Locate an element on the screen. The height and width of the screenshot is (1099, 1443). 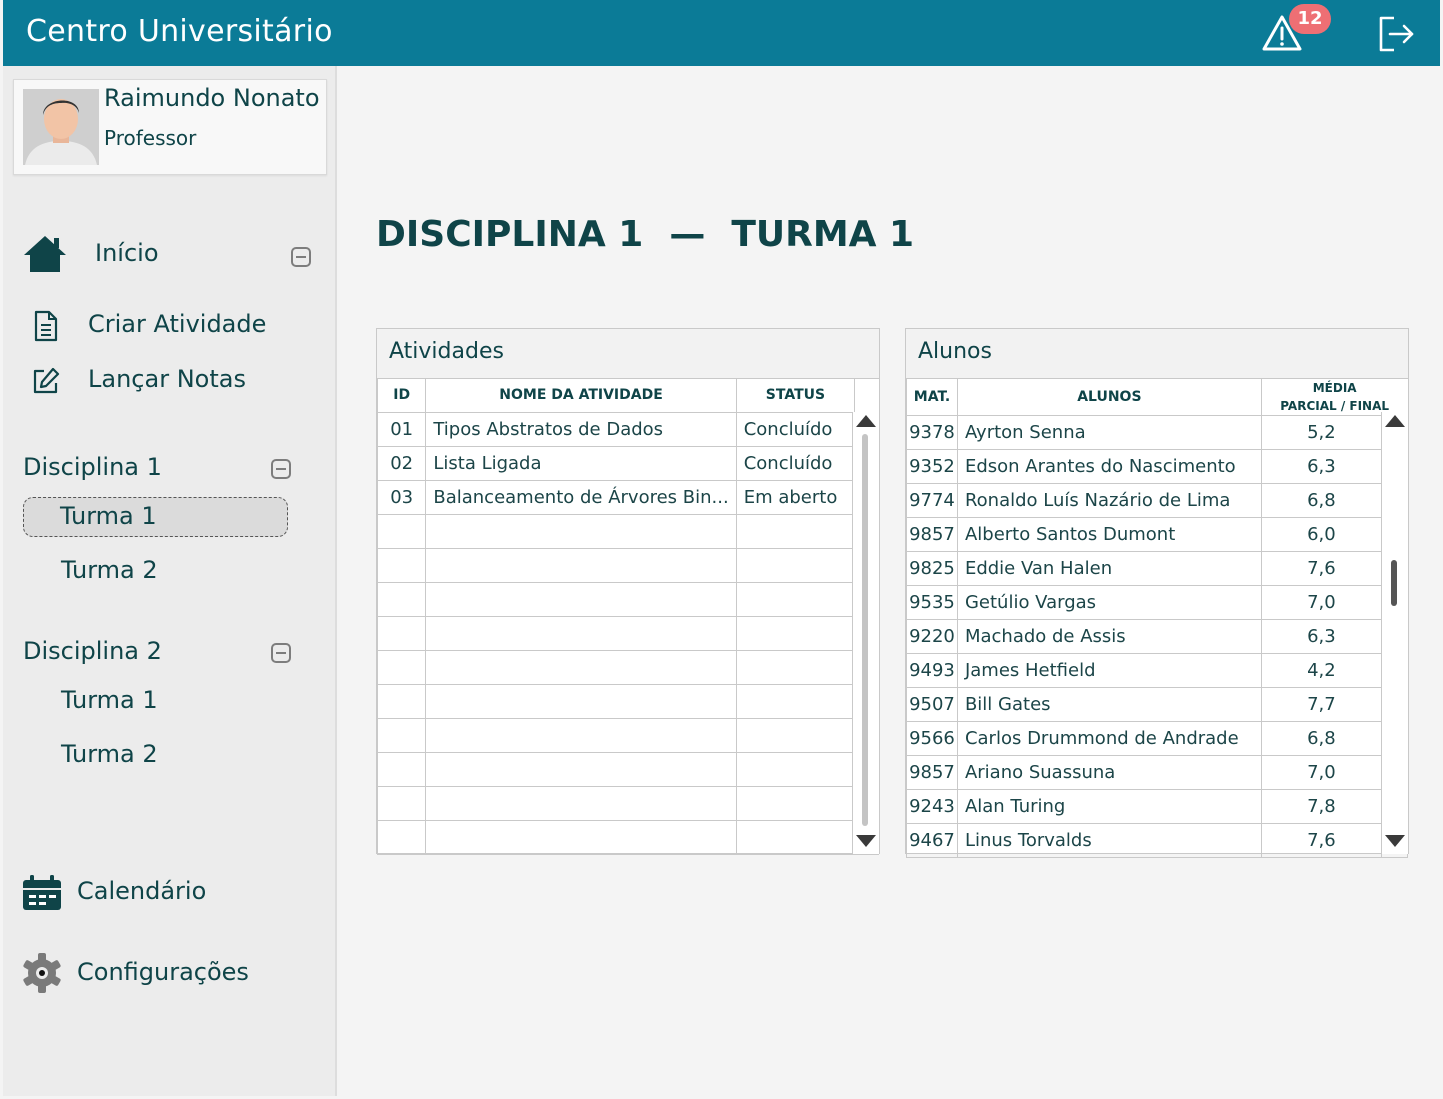
page-title-disciplina: DISCIPLINA 1 is located at coordinates (510, 234).